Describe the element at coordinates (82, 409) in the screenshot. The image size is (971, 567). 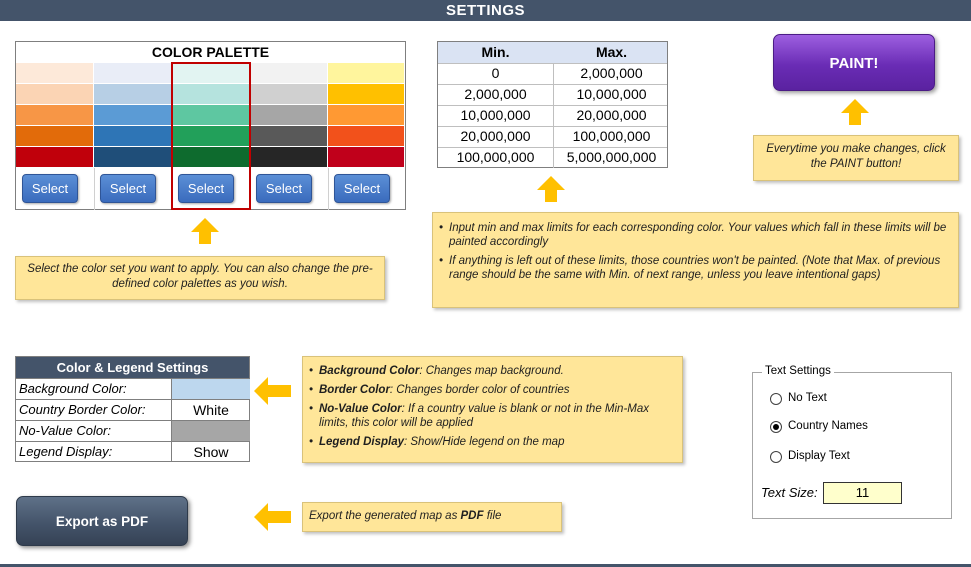
I see `legend-setting-label: Country Border Color:` at that location.